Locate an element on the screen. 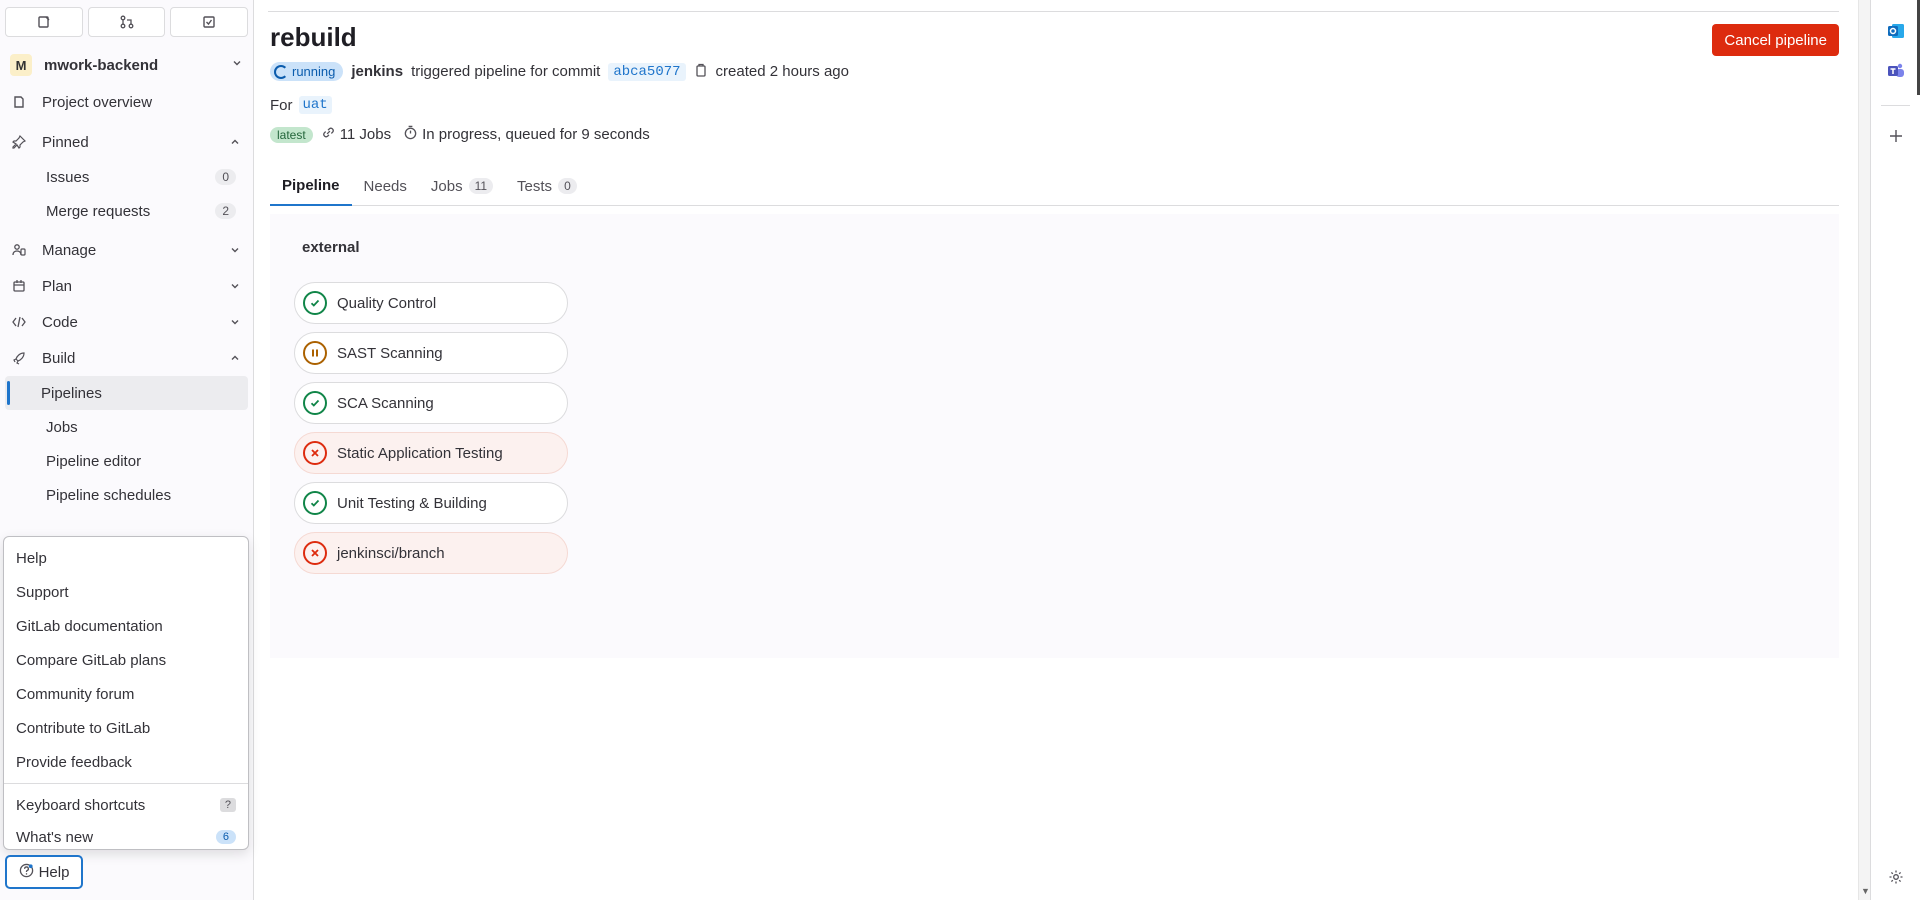  tab-tests: Tests 0 is located at coordinates (547, 186).